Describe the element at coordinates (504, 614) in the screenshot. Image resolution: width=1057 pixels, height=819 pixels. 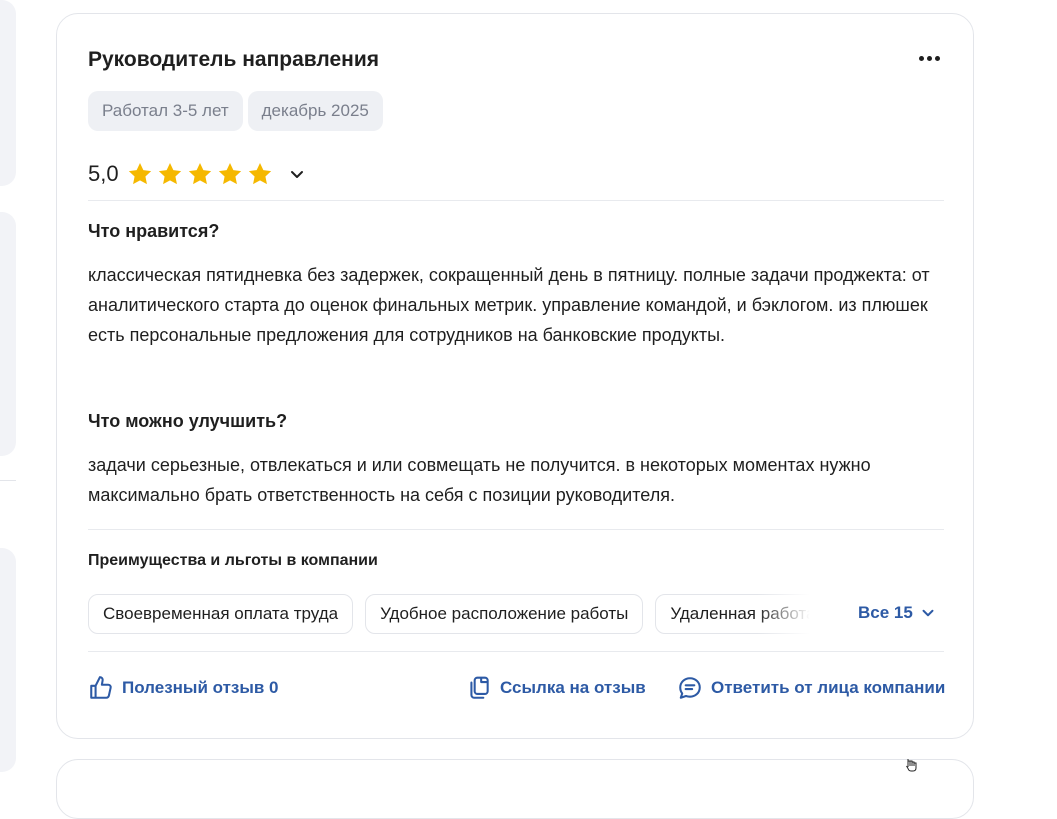
I see `benefit-chip: Удобное расположение работы` at that location.